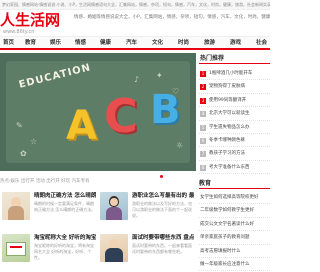 Image resolution: width=320 pixels, height=272 pixels. Describe the element at coordinates (163, 238) in the screenshot. I see `article-title: 面试时要带哪些东西 盘点` at that location.